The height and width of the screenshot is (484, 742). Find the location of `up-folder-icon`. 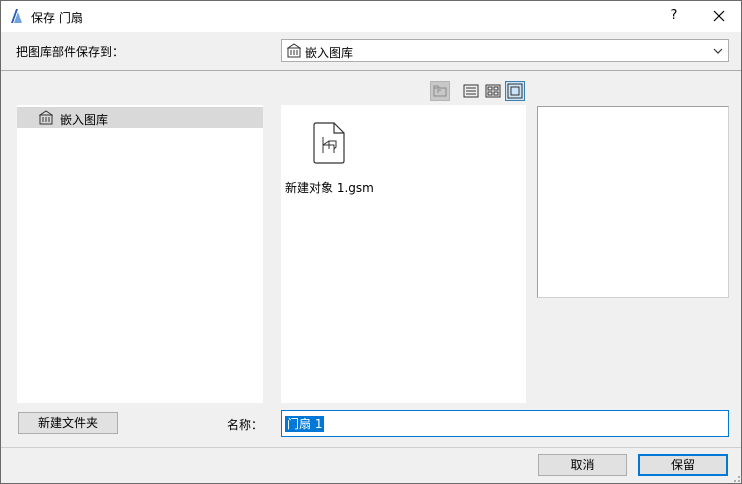

up-folder-icon is located at coordinates (440, 91).